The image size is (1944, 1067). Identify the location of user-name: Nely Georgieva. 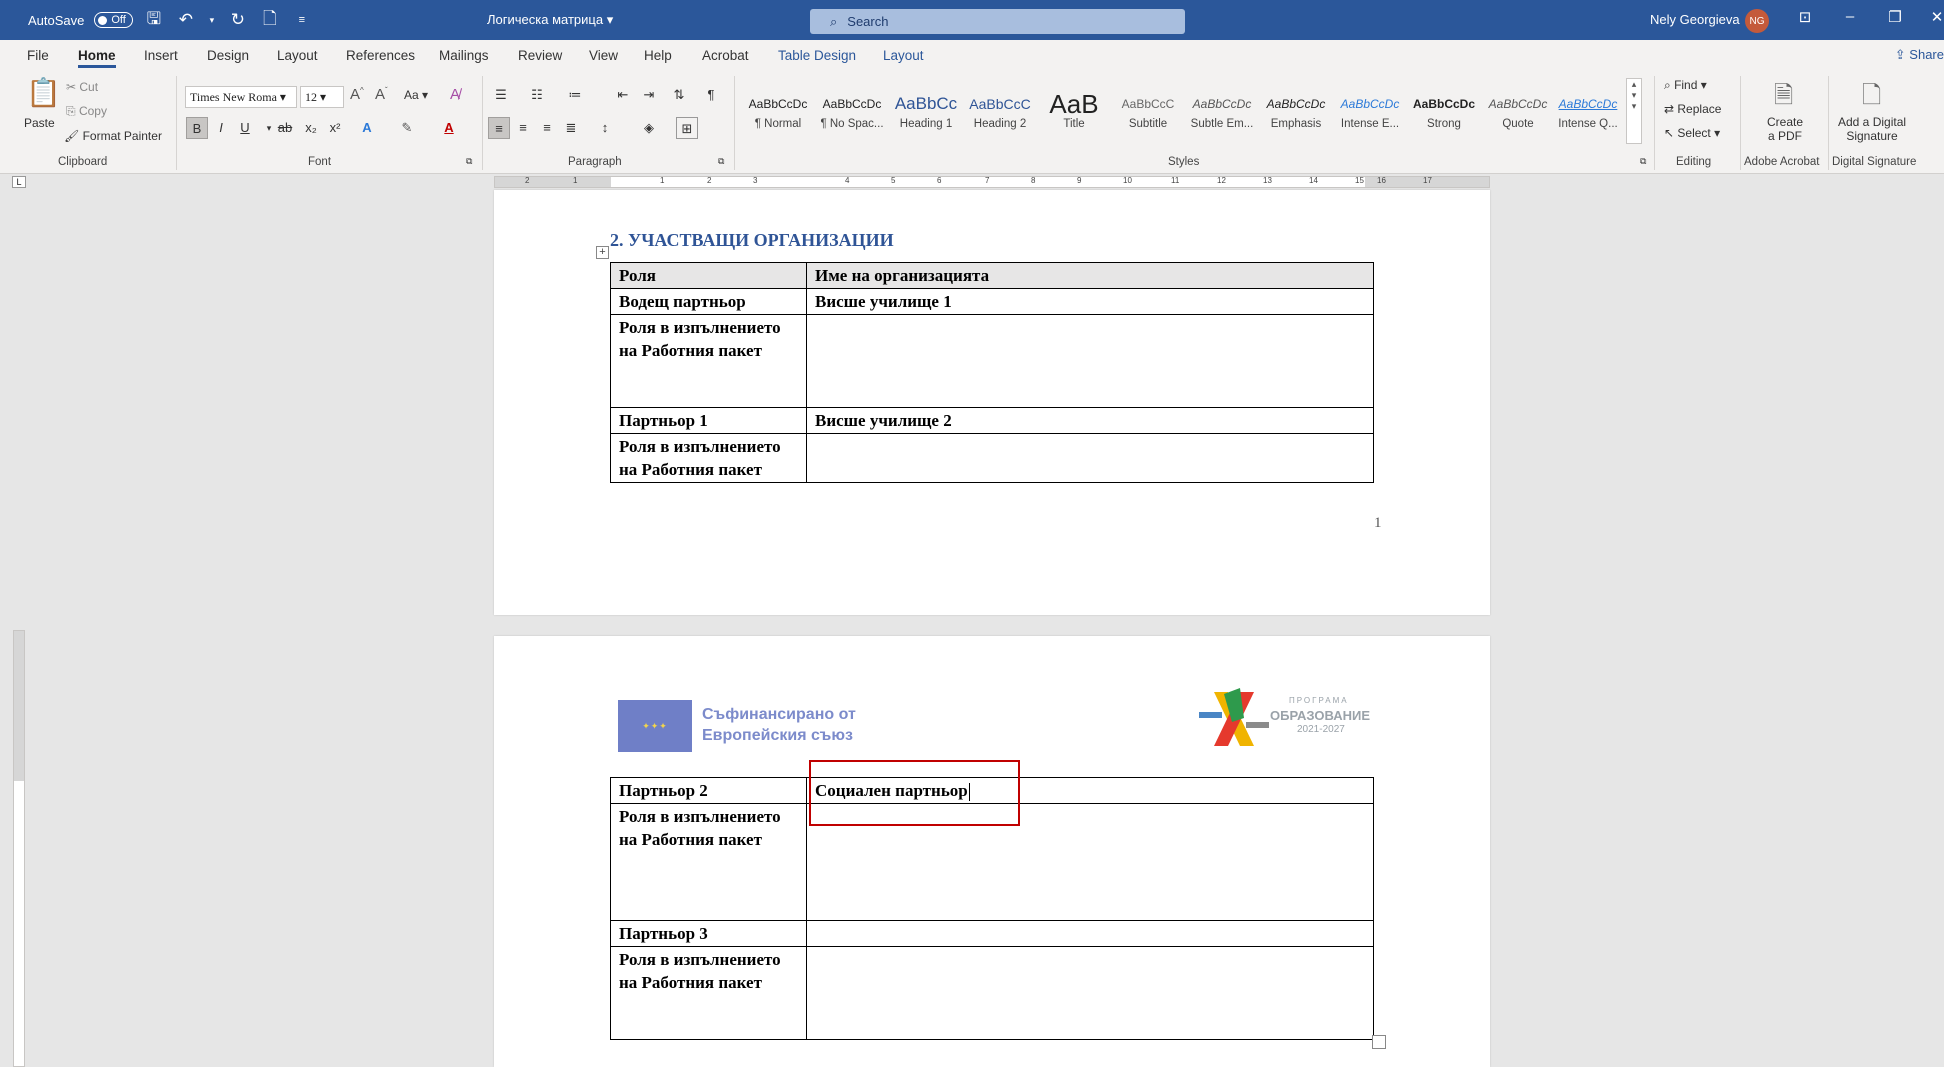
(1695, 19).